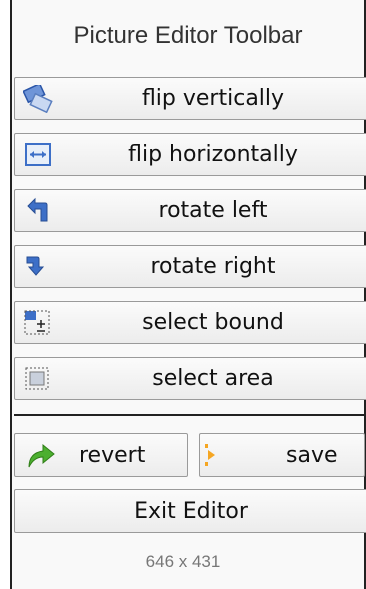  Describe the element at coordinates (213, 210) in the screenshot. I see `rotate-left-label: rotate left` at that location.